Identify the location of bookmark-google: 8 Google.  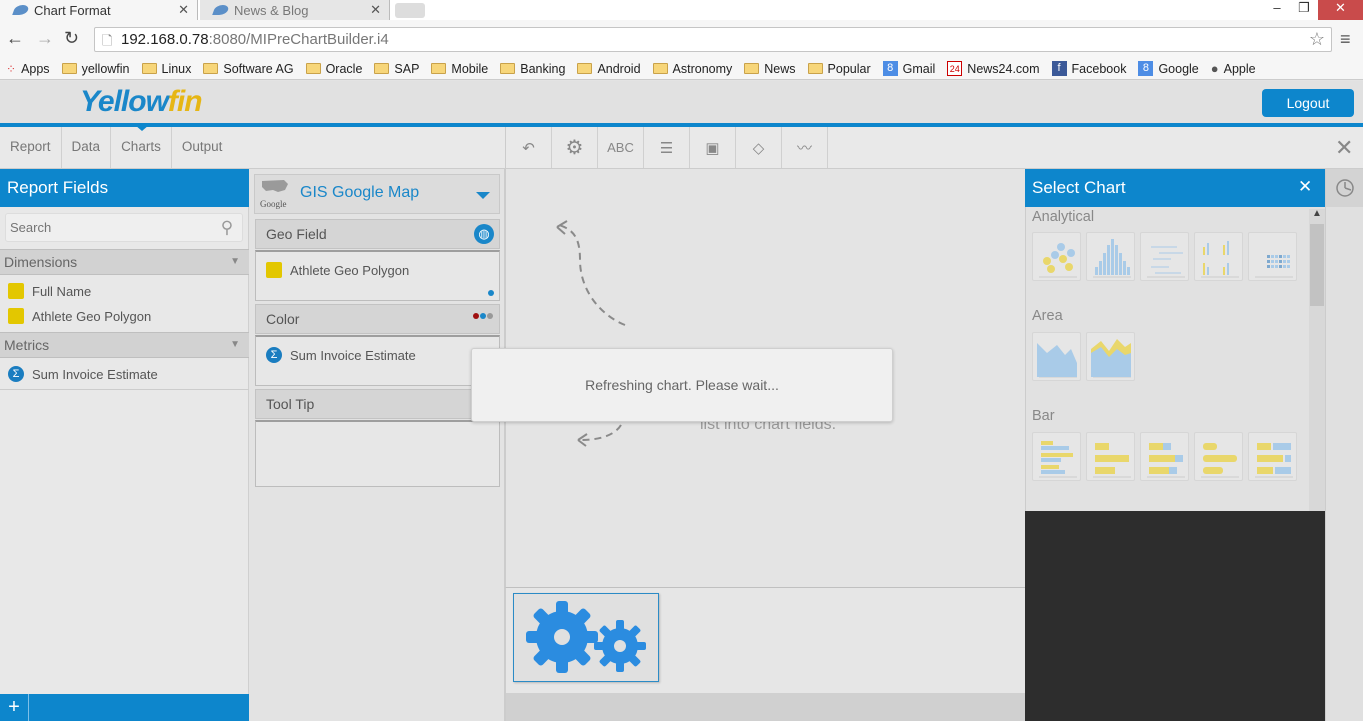
(1168, 68).